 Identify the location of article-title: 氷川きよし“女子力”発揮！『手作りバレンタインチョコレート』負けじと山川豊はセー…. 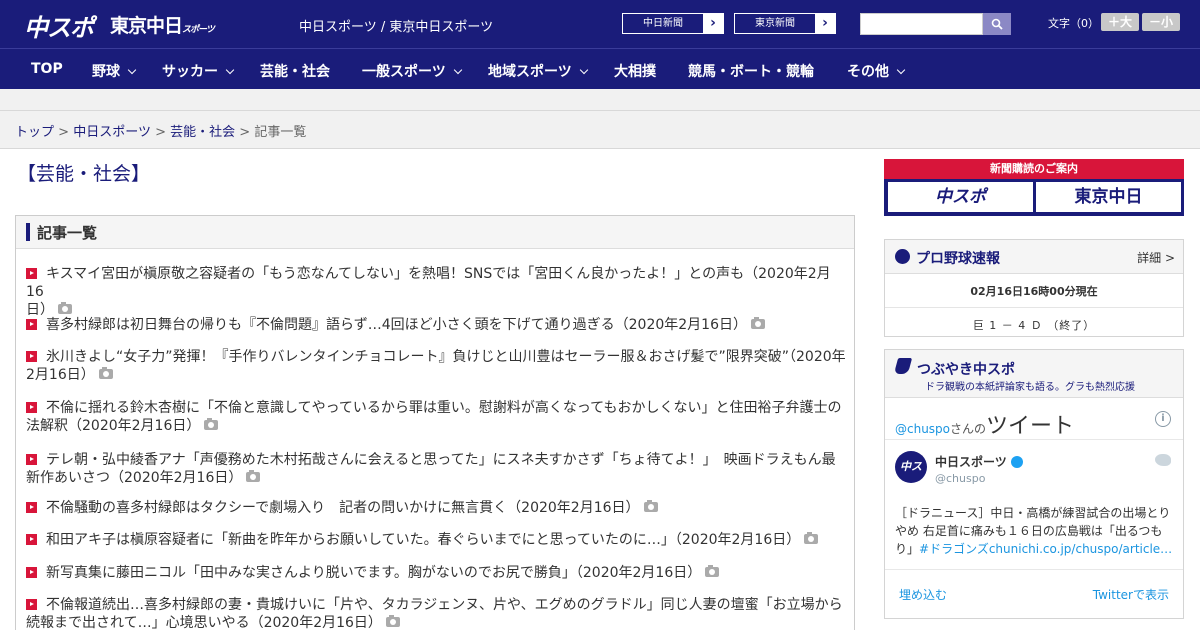
(446, 357).